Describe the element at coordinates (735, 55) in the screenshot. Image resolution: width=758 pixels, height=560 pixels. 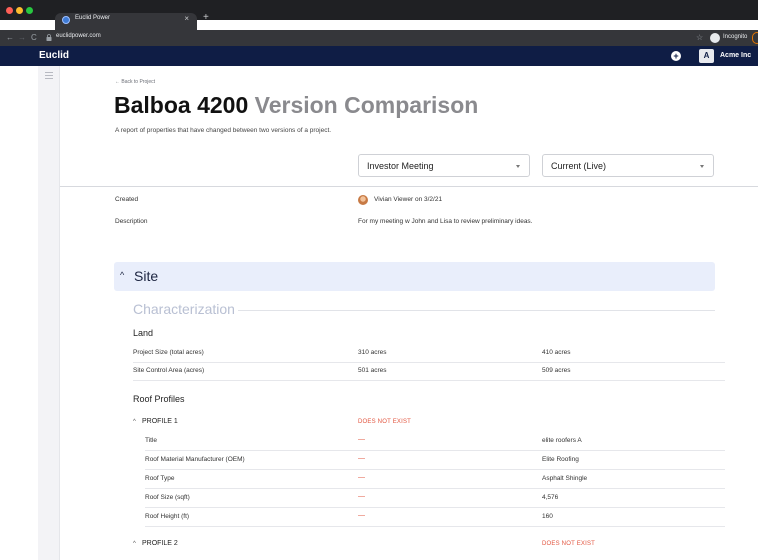
I see `org-name: Acme Inc` at that location.